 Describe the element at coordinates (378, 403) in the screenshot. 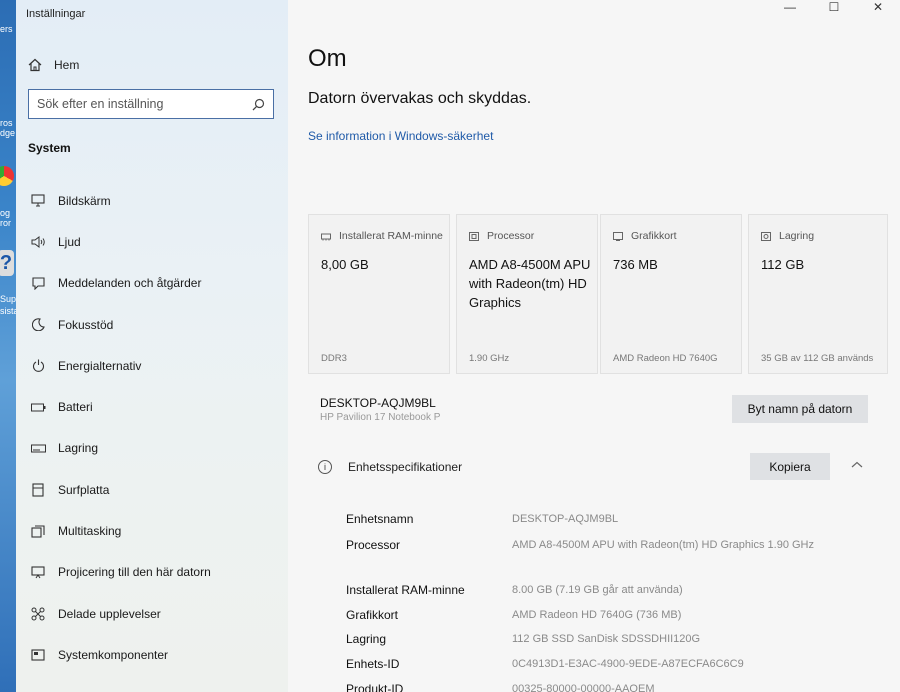

I see `device-name: DESKTOP-AQJM9BL` at that location.